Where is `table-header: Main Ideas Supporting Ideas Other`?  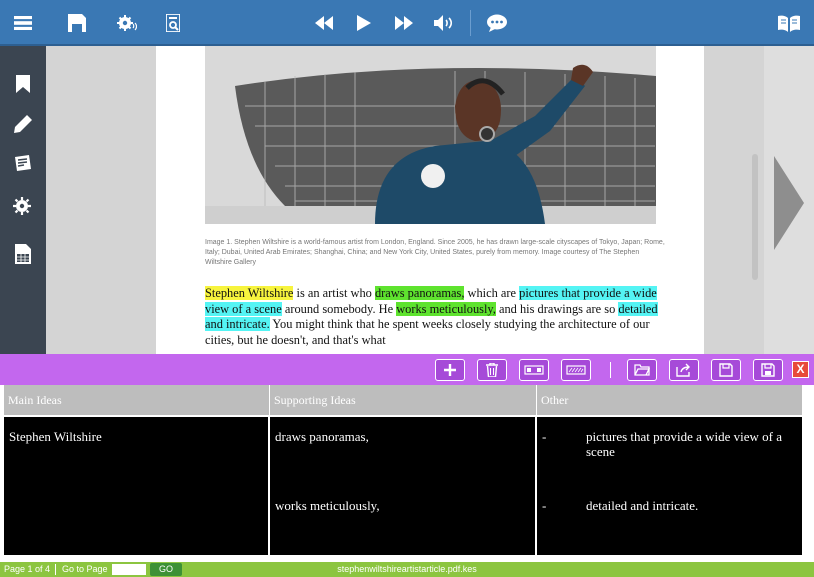 table-header: Main Ideas Supporting Ideas Other is located at coordinates (403, 400).